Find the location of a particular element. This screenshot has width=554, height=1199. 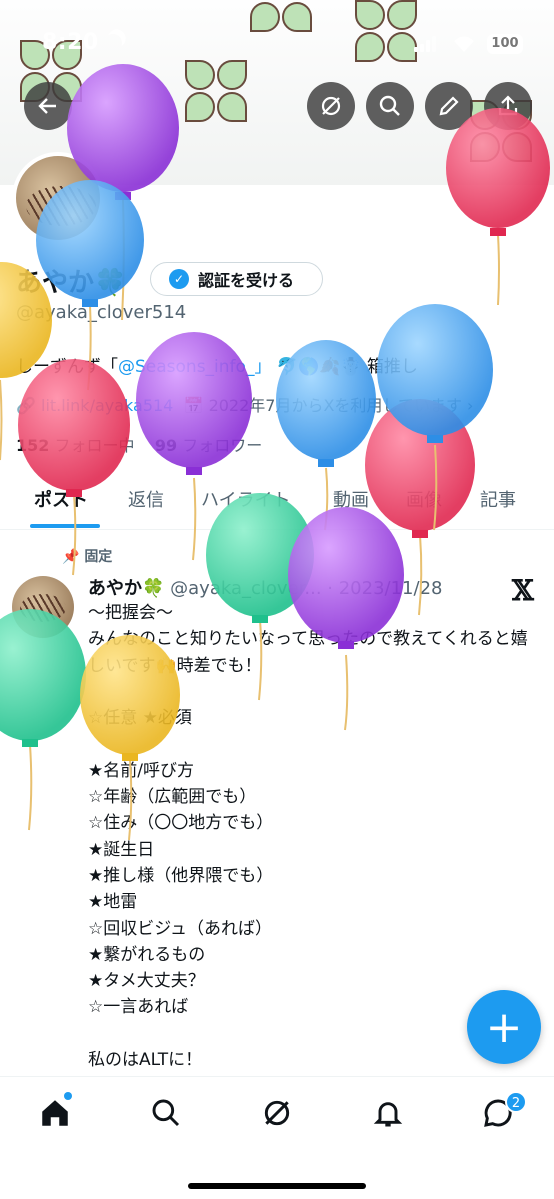

edit-button is located at coordinates (449, 106).